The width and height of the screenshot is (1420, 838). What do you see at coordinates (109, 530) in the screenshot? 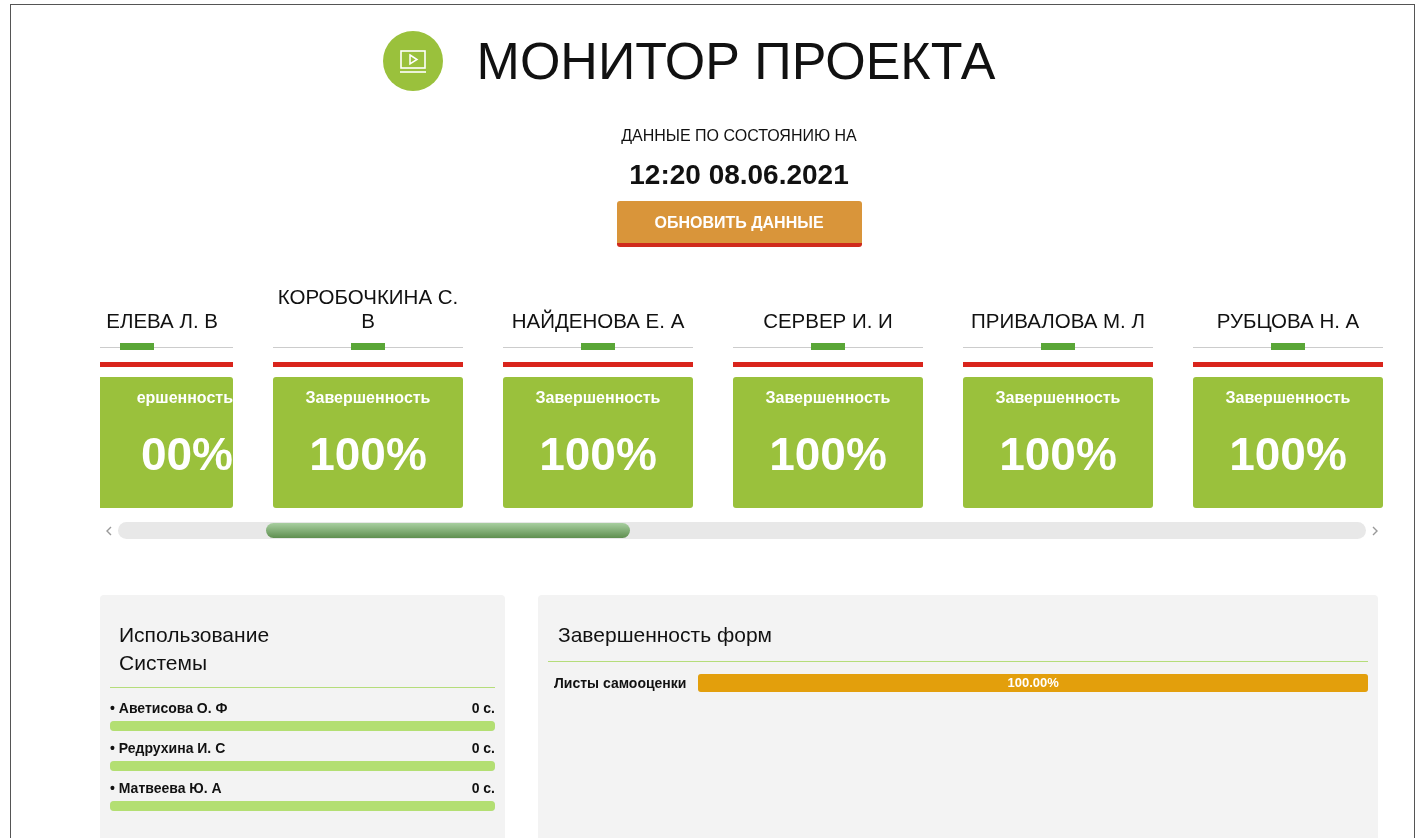
I see `scroll-left-icon` at bounding box center [109, 530].